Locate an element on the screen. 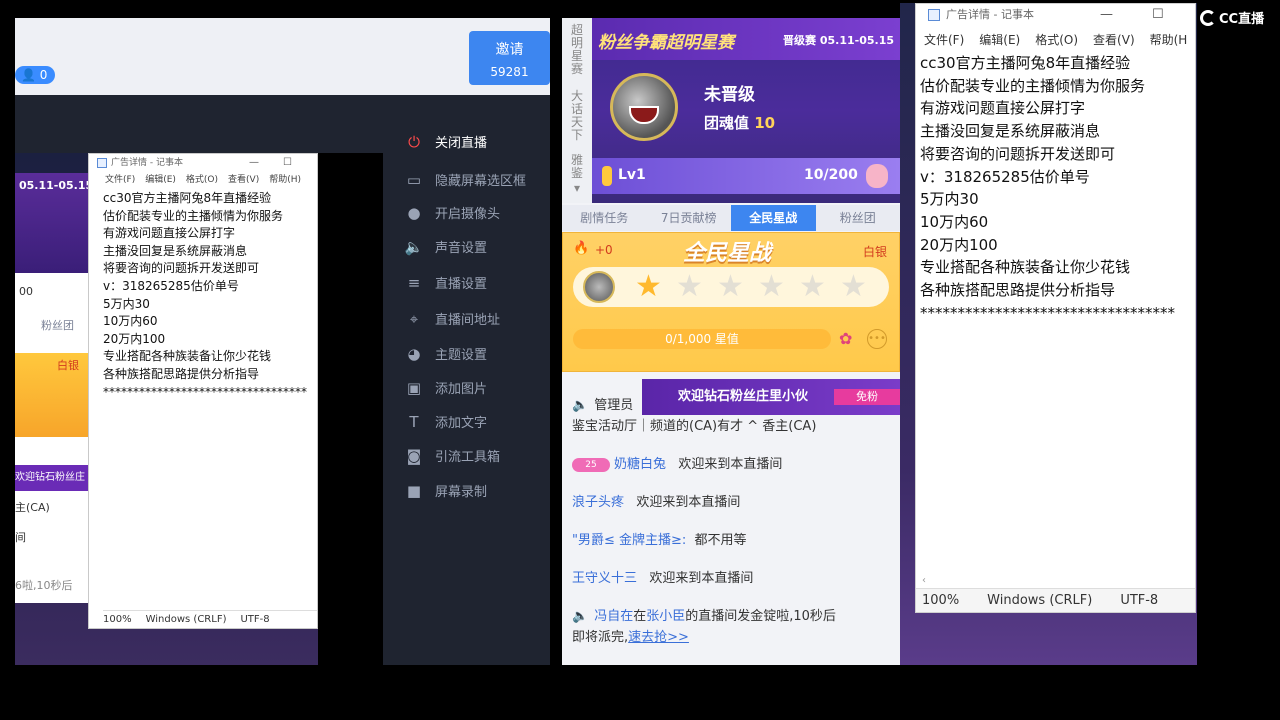  starwar-card: 🔥 +0 全民星战 白银 ★ ★ ★ ★ ★ ★ 0/1,000 星值 ✿ ••• is located at coordinates (731, 302).